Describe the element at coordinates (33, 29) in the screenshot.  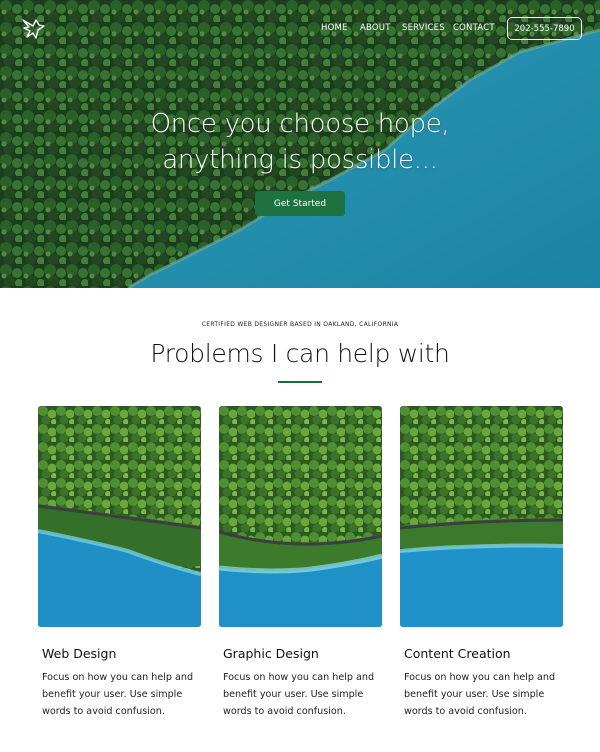
I see `dove-logo-icon` at that location.